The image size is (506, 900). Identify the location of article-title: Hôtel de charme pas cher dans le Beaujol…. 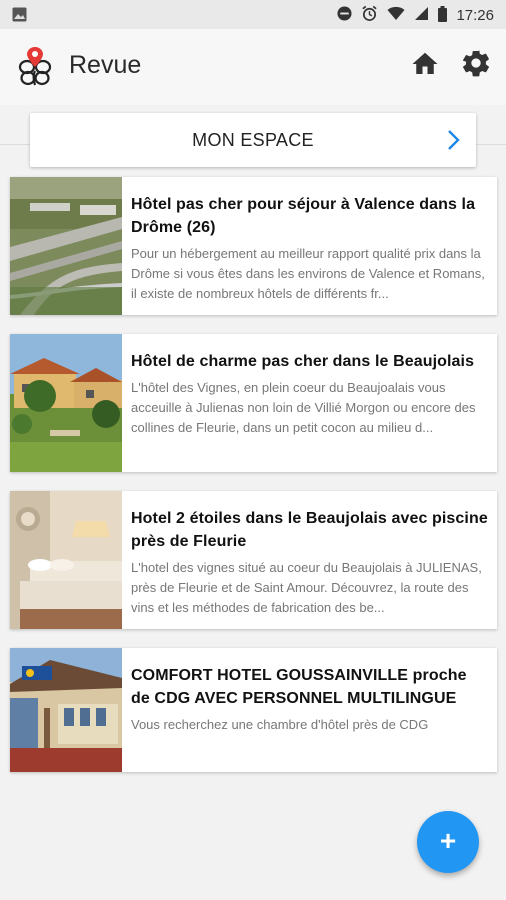
(303, 361).